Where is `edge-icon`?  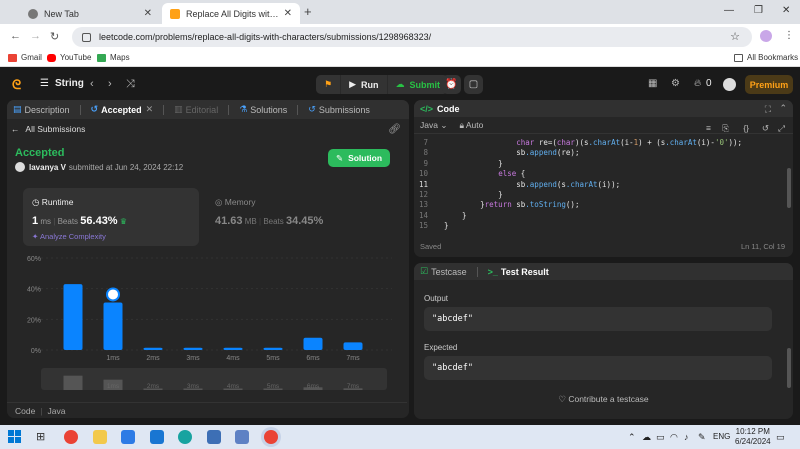 edge-icon is located at coordinates (185, 437).